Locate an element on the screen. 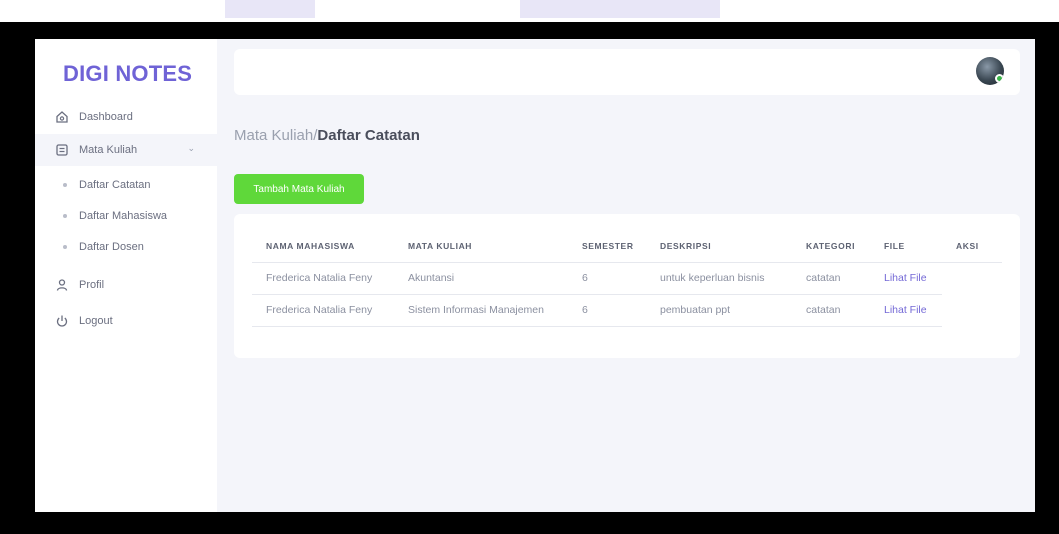  column-header-mata-kuliah: MATA KULIAH is located at coordinates (481, 246).